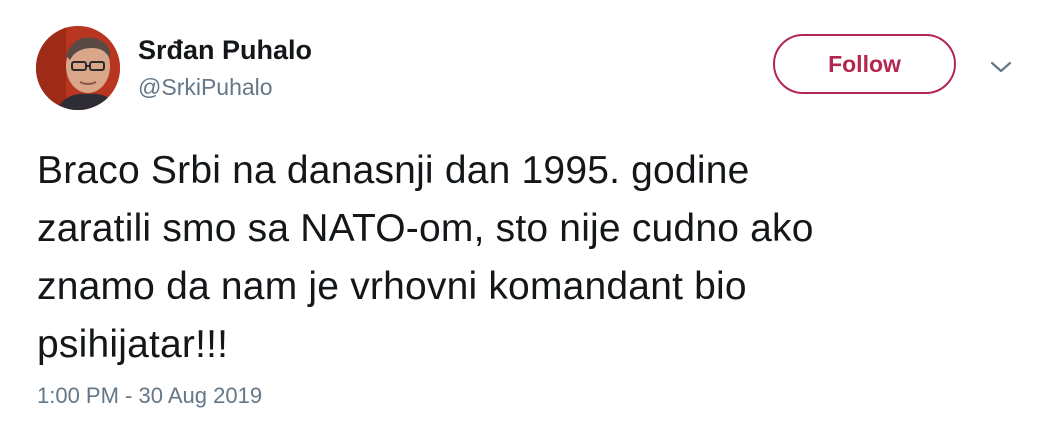 This screenshot has width=1047, height=422. I want to click on chevron-down-icon, so click(1001, 67).